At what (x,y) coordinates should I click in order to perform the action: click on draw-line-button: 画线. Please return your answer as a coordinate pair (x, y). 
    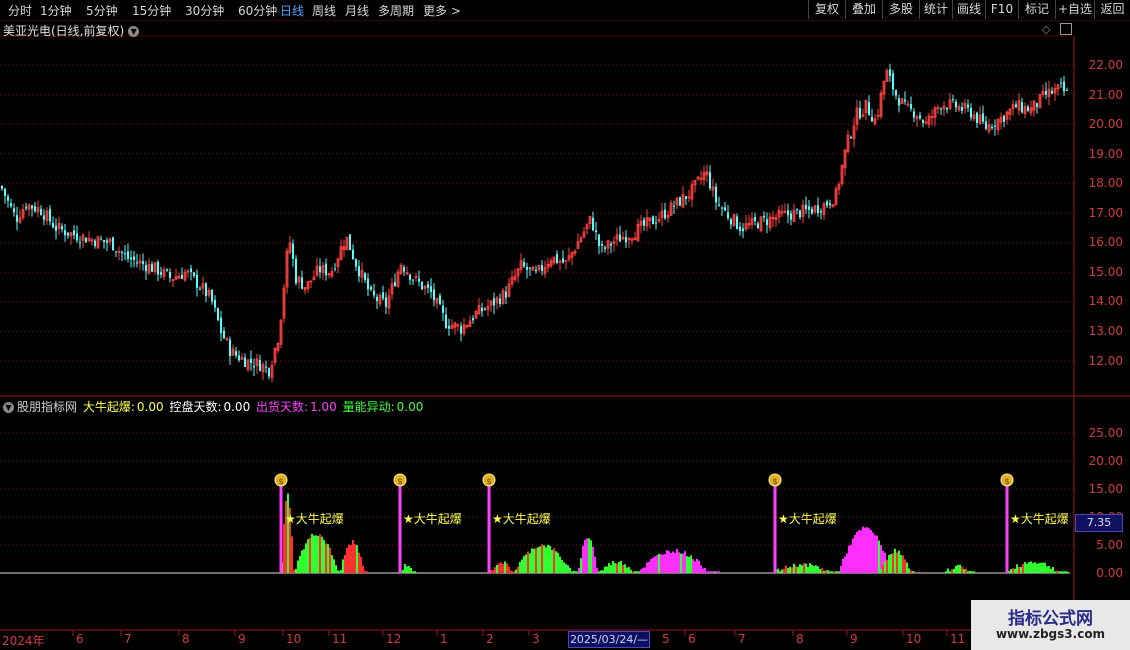
    Looking at the image, I should click on (968, 9).